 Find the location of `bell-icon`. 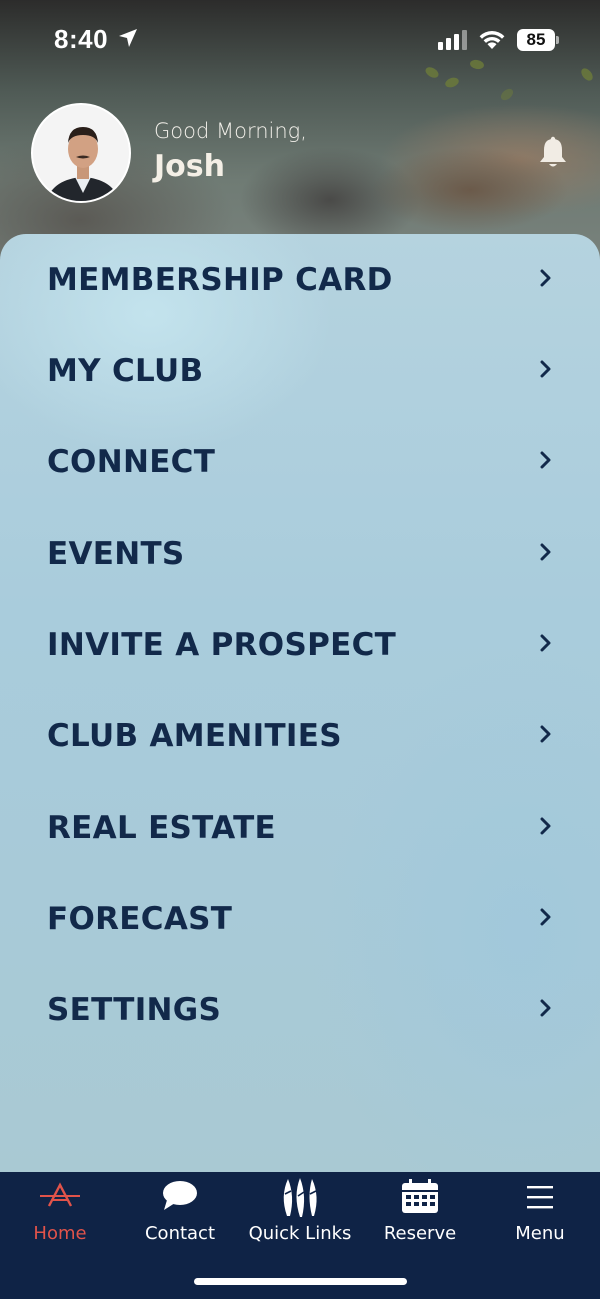

bell-icon is located at coordinates (553, 155).